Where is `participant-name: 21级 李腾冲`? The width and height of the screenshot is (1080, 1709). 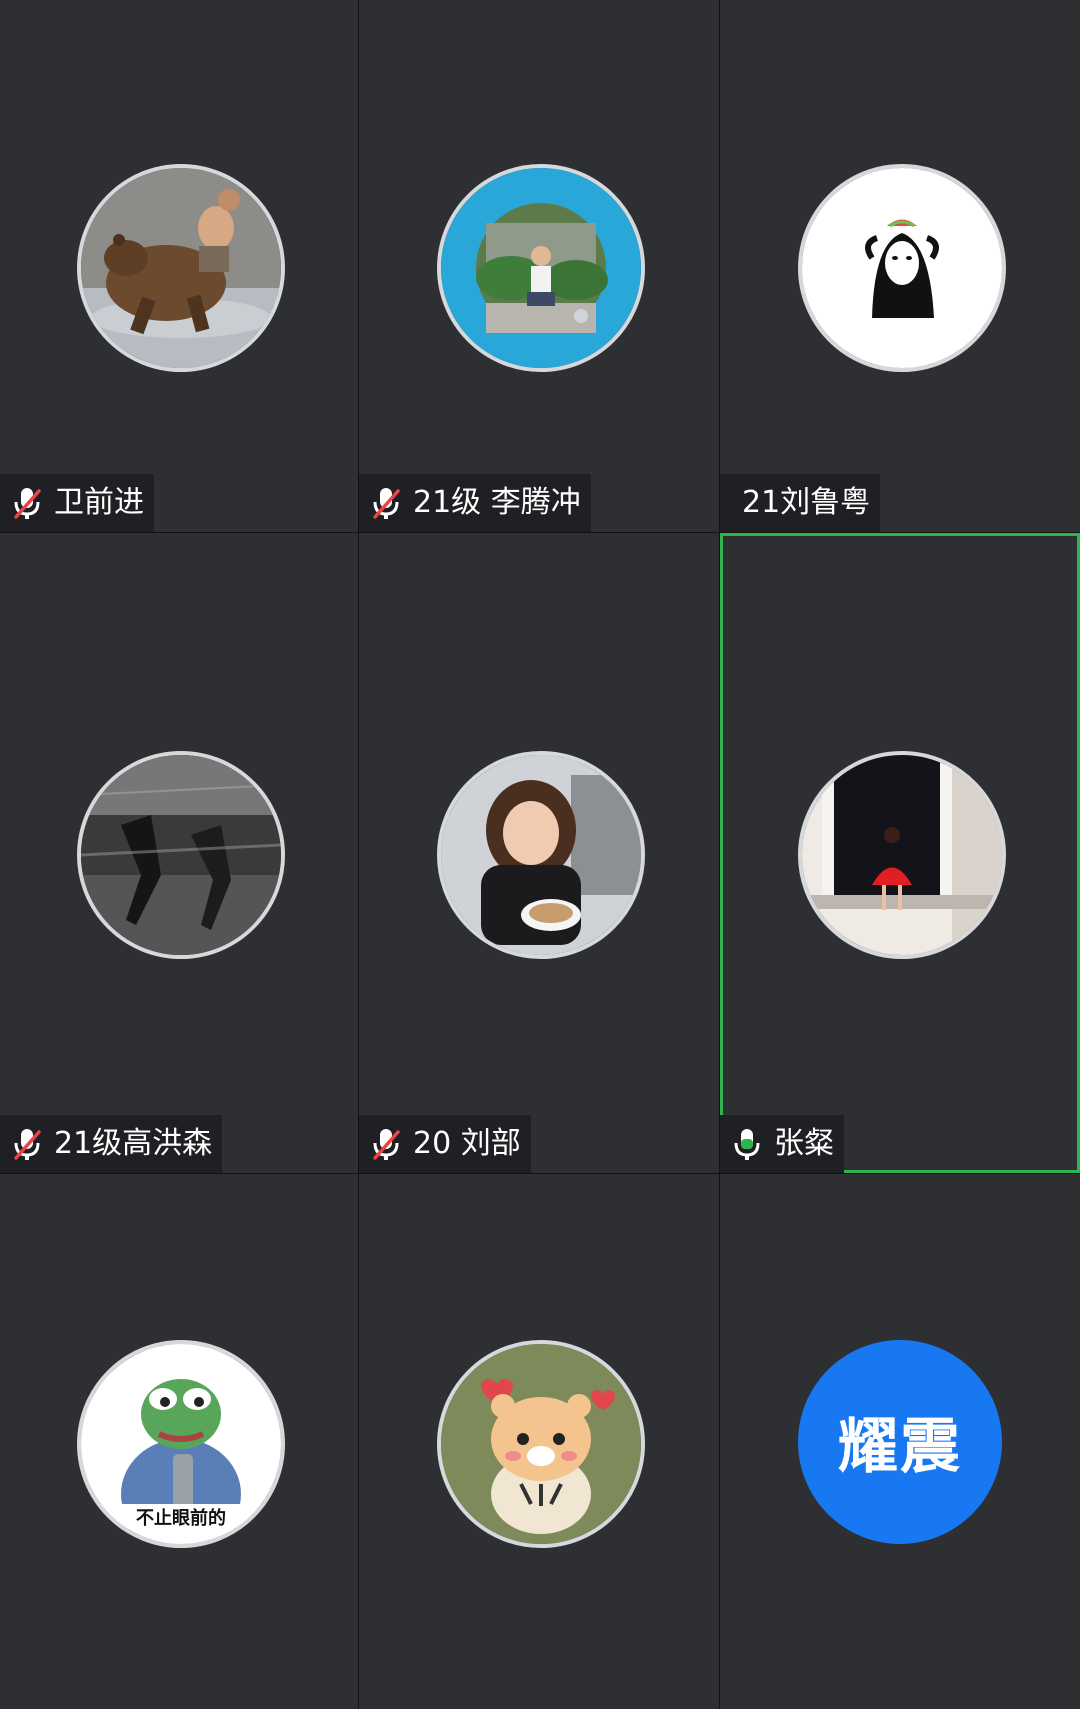
participant-name: 21级 李腾冲 is located at coordinates (497, 502).